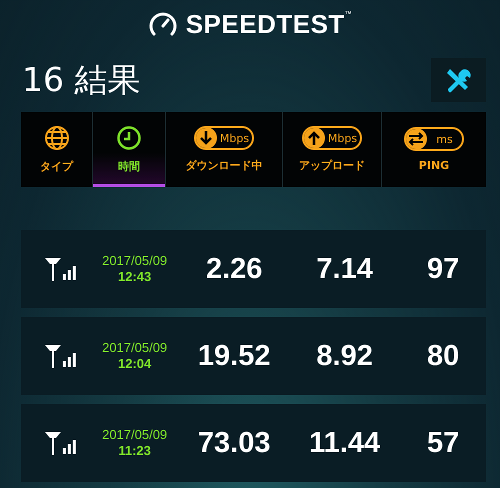 Image resolution: width=500 pixels, height=488 pixels. I want to click on up-arrow-icon: Mbps, so click(332, 138).